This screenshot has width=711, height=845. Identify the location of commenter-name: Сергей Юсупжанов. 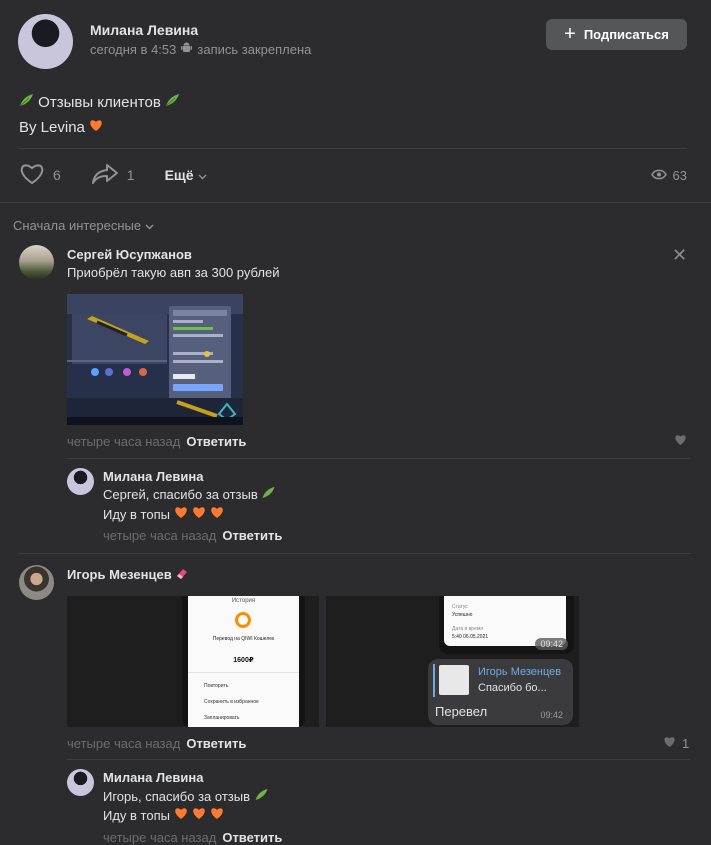
(129, 254).